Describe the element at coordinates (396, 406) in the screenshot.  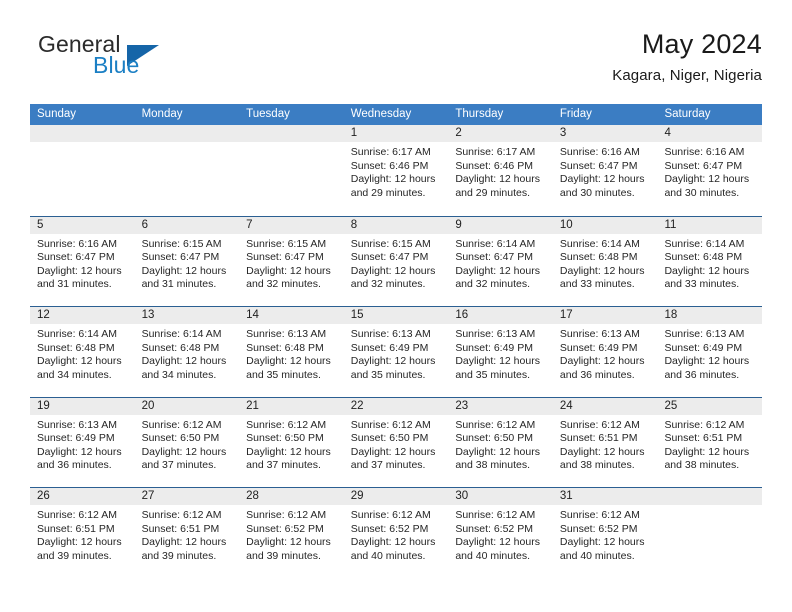
I see `day-number: 22` at that location.